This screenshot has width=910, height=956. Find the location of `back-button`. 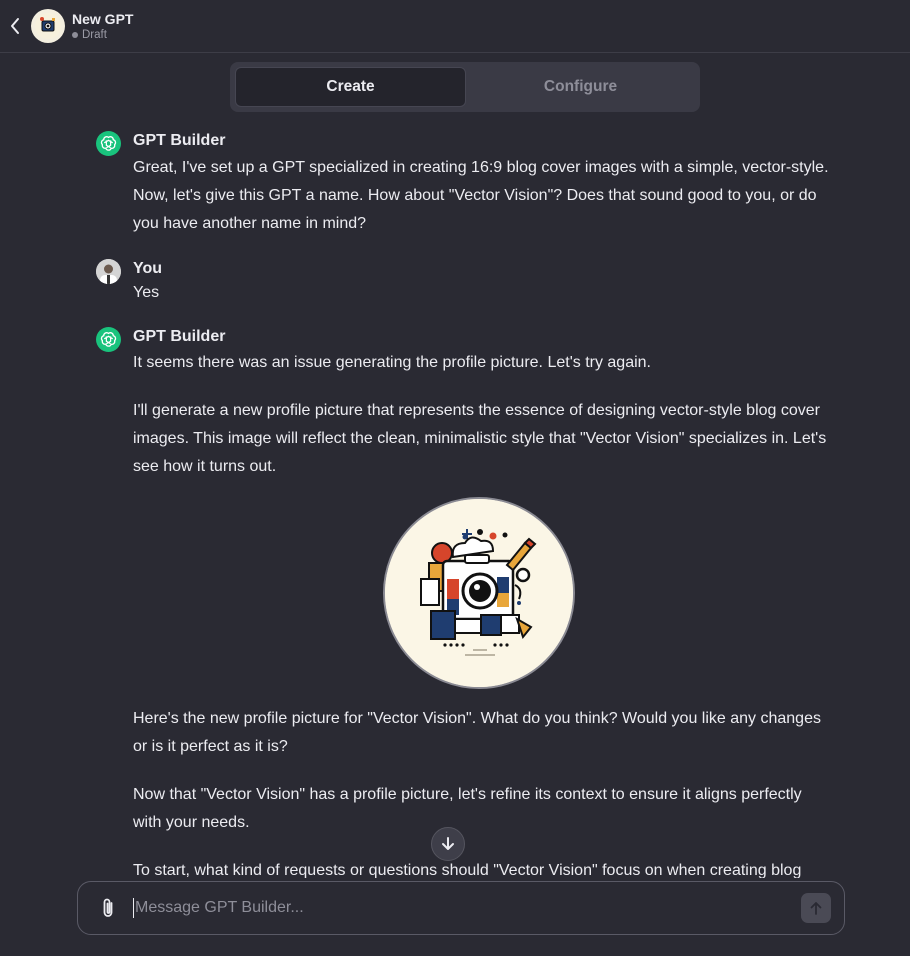

back-button is located at coordinates (15, 26).